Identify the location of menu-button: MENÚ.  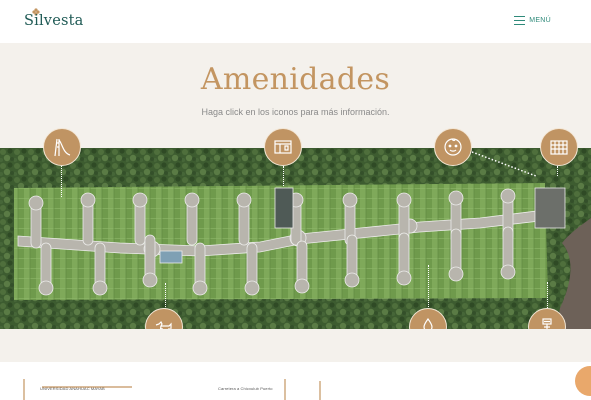
(532, 21).